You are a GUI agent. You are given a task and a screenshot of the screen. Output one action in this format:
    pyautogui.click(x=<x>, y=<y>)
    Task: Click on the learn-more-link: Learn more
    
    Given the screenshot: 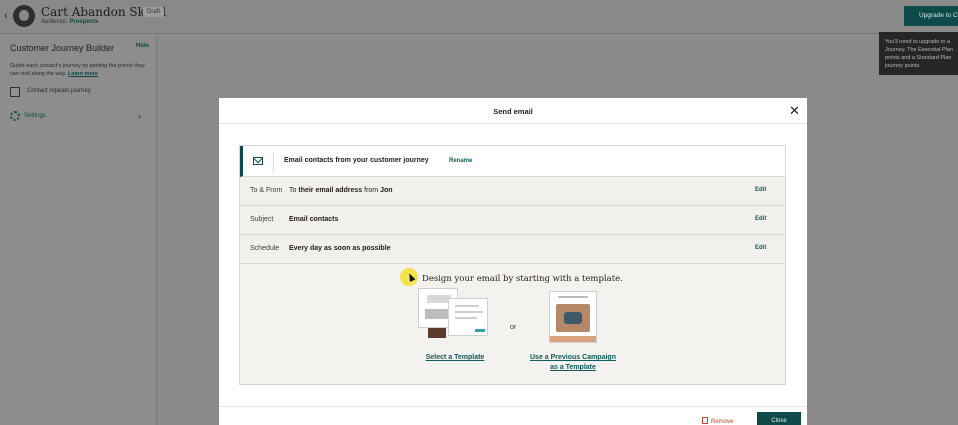 What is the action you would take?
    pyautogui.click(x=83, y=74)
    